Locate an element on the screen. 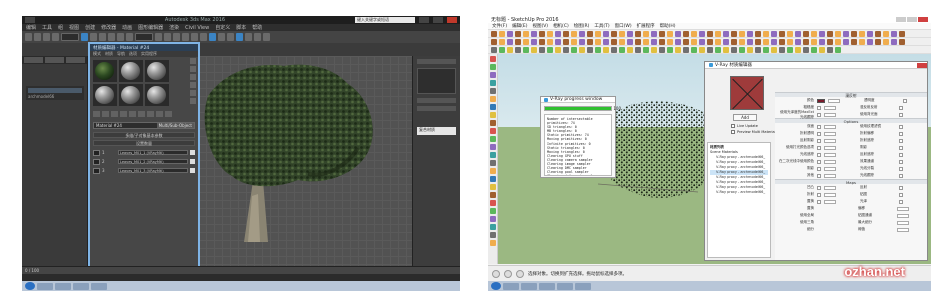  su-menu-view: 视图(V) is located at coordinates (540, 26).